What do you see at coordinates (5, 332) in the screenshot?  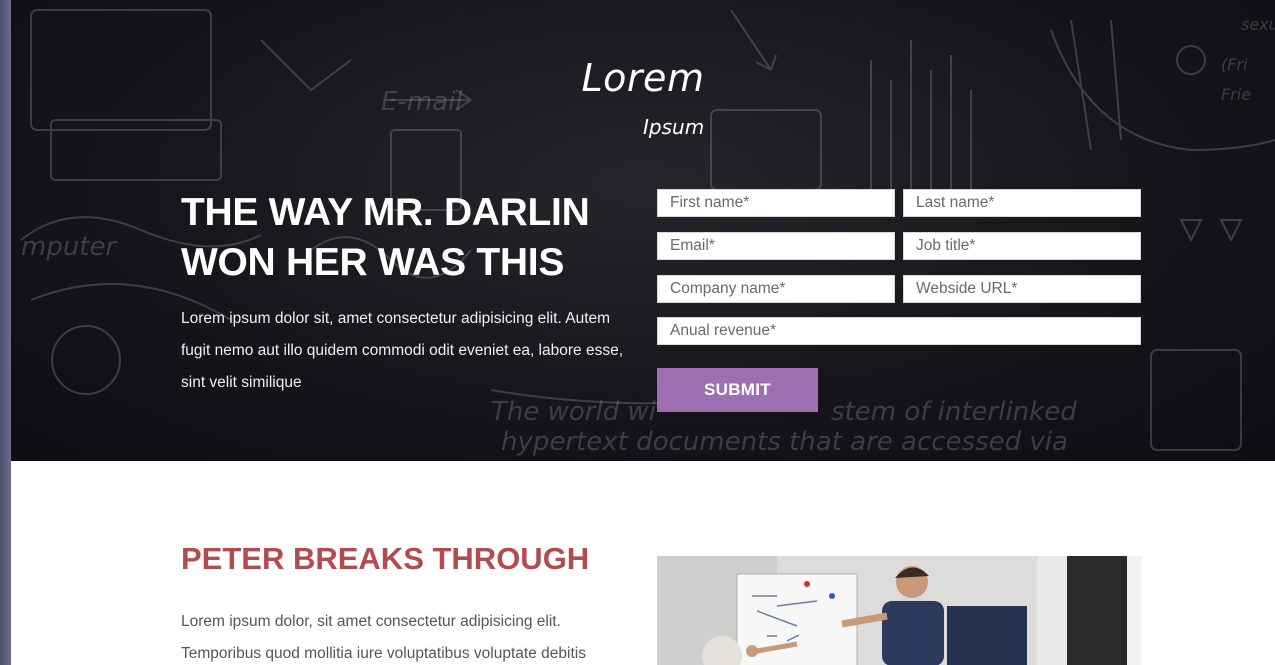 I see `window-left-edge` at bounding box center [5, 332].